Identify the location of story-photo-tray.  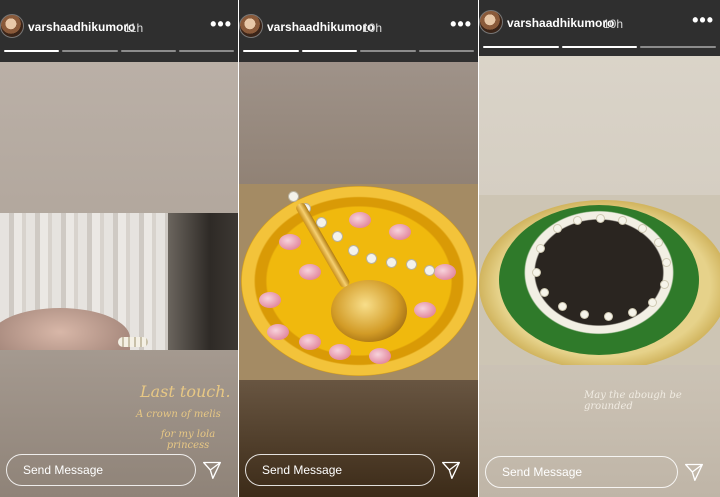
(358, 282).